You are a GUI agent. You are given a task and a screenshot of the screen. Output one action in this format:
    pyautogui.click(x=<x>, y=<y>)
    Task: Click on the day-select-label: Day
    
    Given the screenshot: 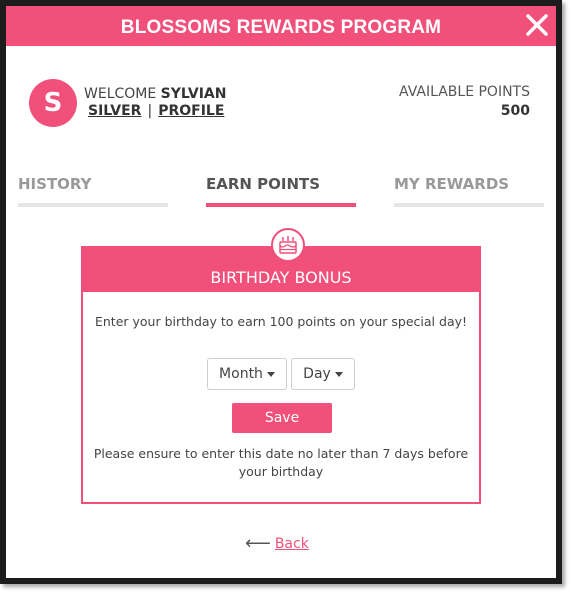 What is the action you would take?
    pyautogui.click(x=317, y=374)
    